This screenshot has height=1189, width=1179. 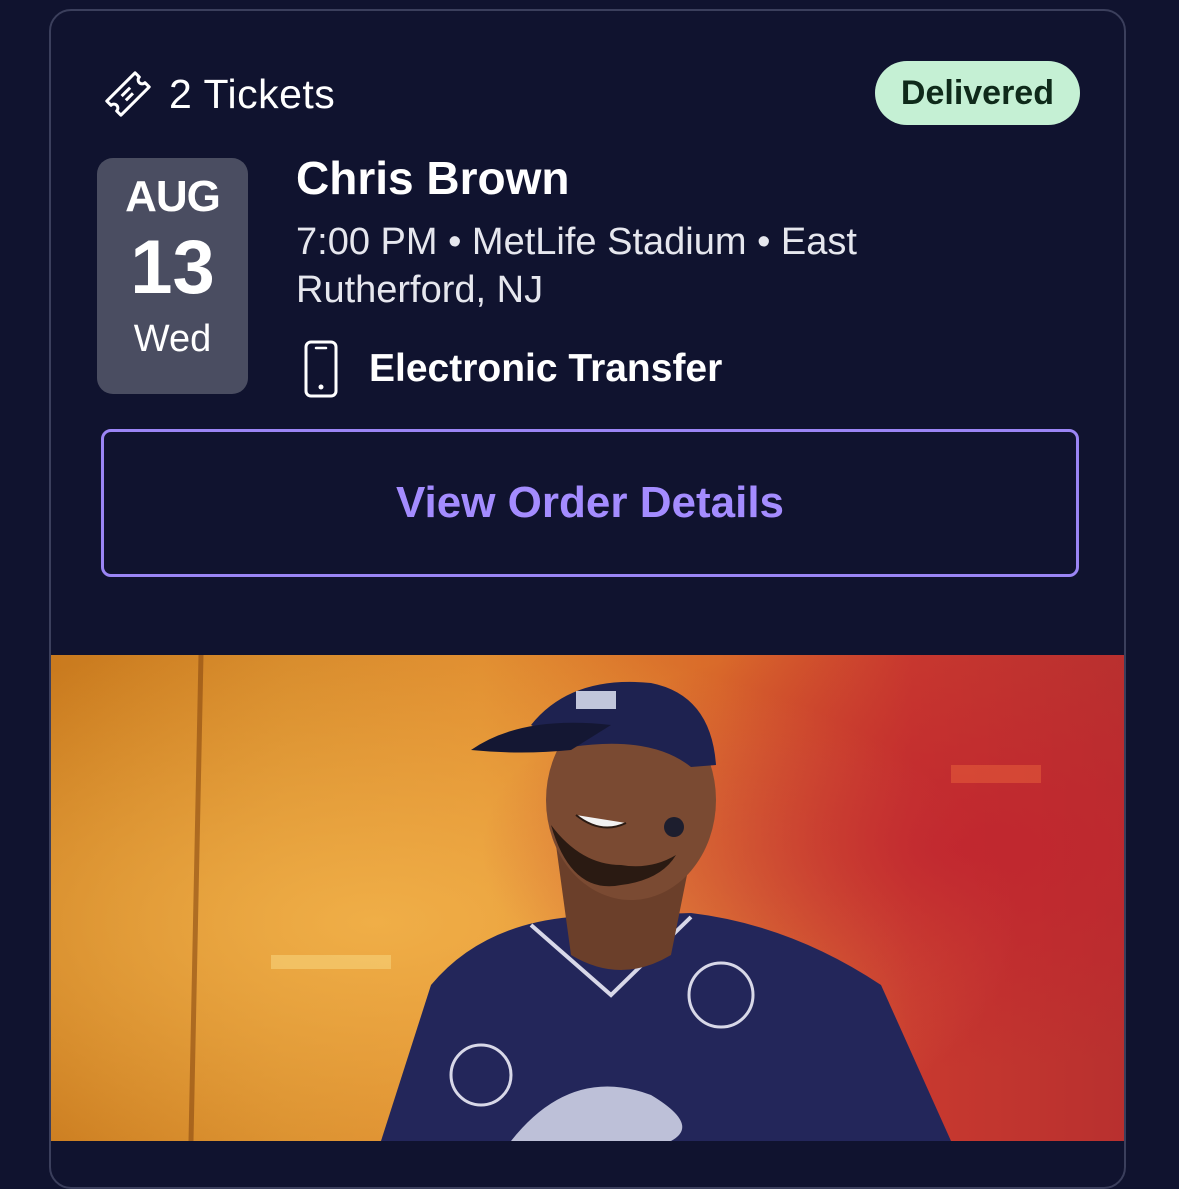 I want to click on event-title: Chris Brown, so click(x=432, y=178).